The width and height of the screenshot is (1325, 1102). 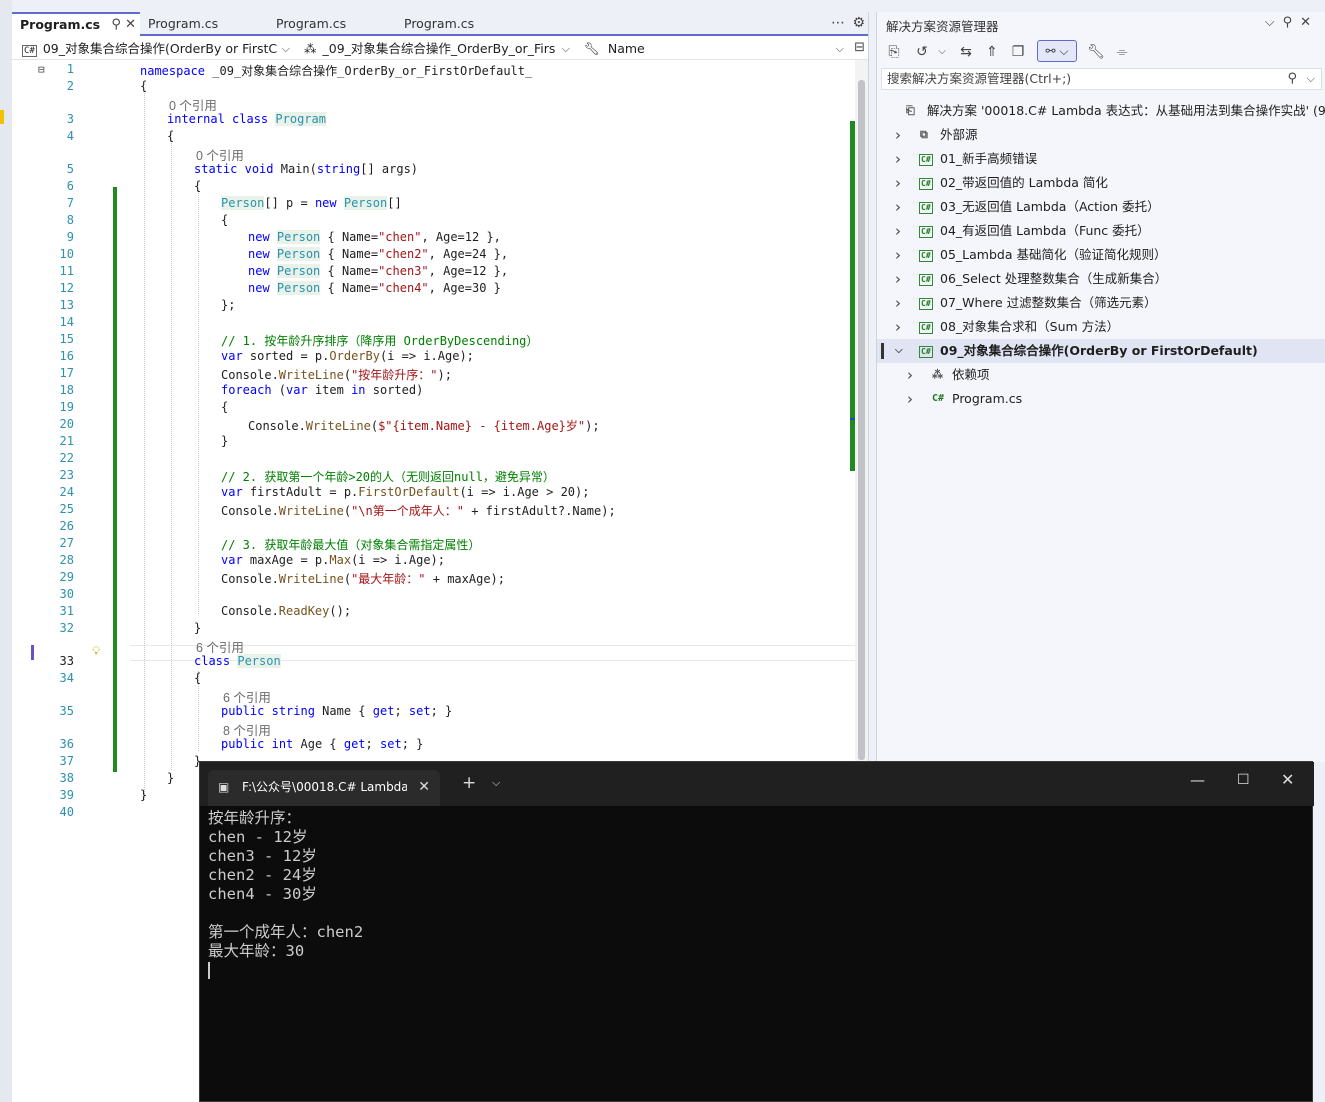 What do you see at coordinates (1057, 51) in the screenshot?
I see `filter-icon: ⚯ ⌵` at bounding box center [1057, 51].